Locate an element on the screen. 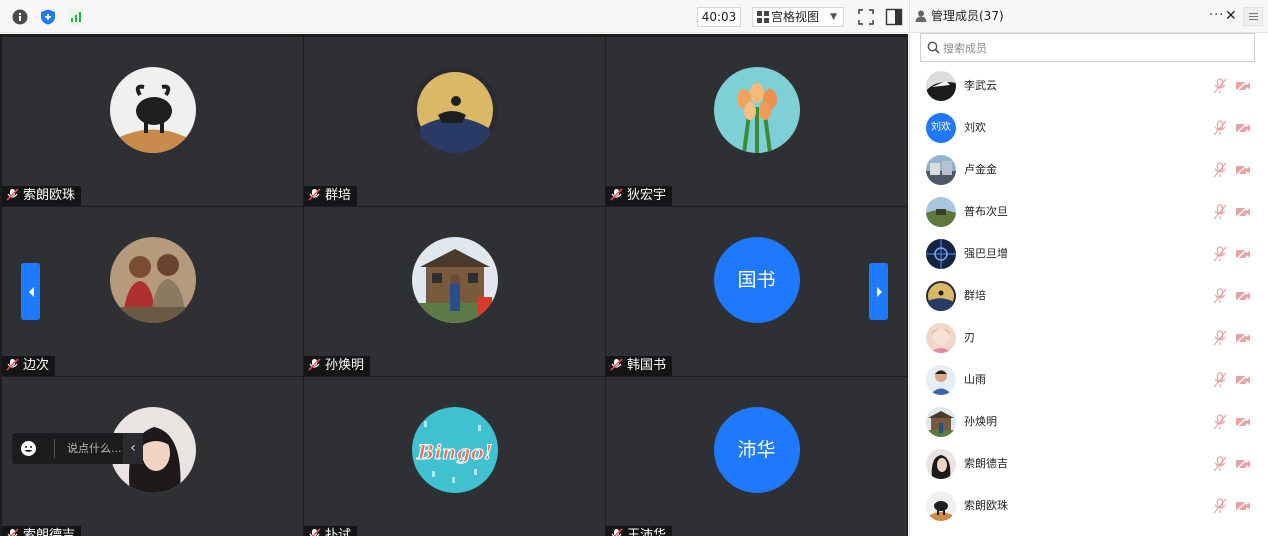 This screenshot has height=536, width=1268. member-search is located at coordinates (1087, 47).